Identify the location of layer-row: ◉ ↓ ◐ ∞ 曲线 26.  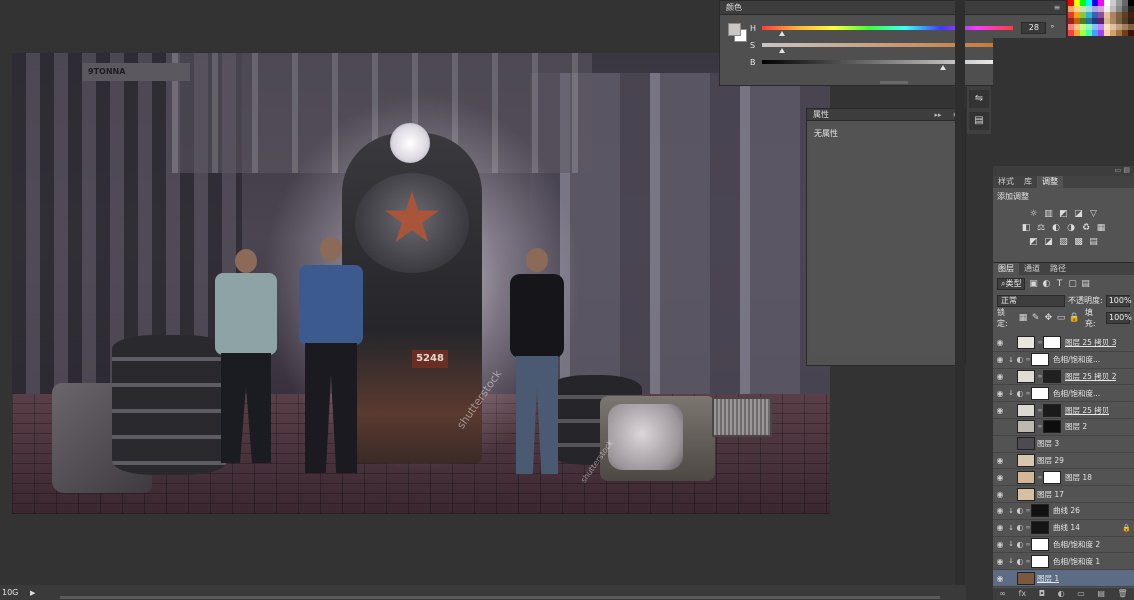
(1063, 511).